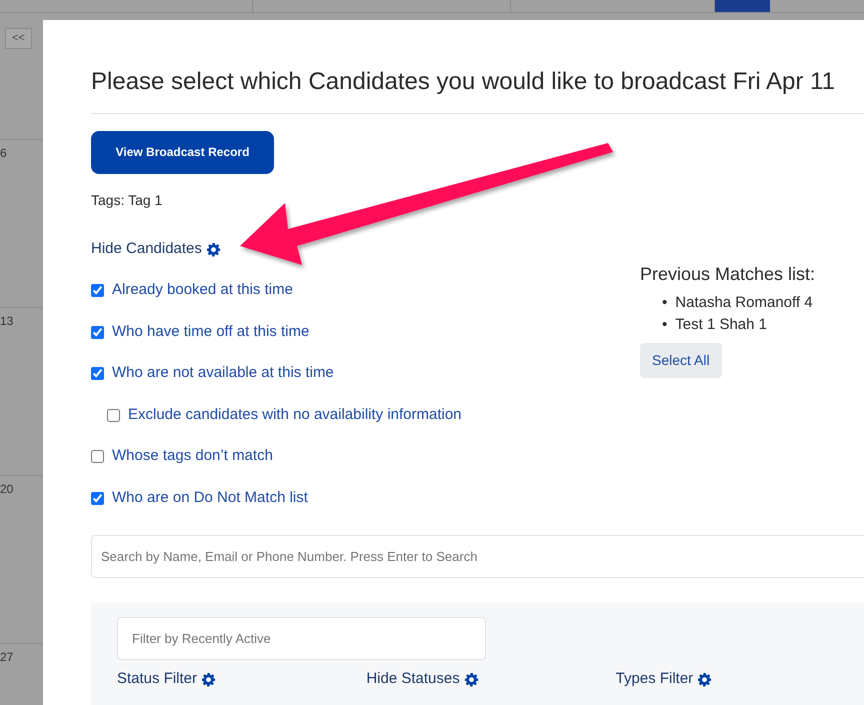 Image resolution: width=864 pixels, height=705 pixels. What do you see at coordinates (146, 248) in the screenshot?
I see `section-heading: Hide Candidates` at bounding box center [146, 248].